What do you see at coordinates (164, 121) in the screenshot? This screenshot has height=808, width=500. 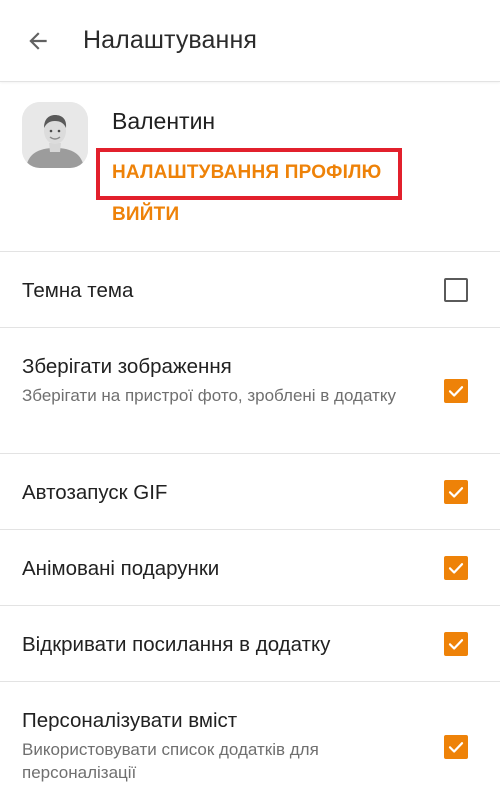 I see `user-name: Валентин` at bounding box center [164, 121].